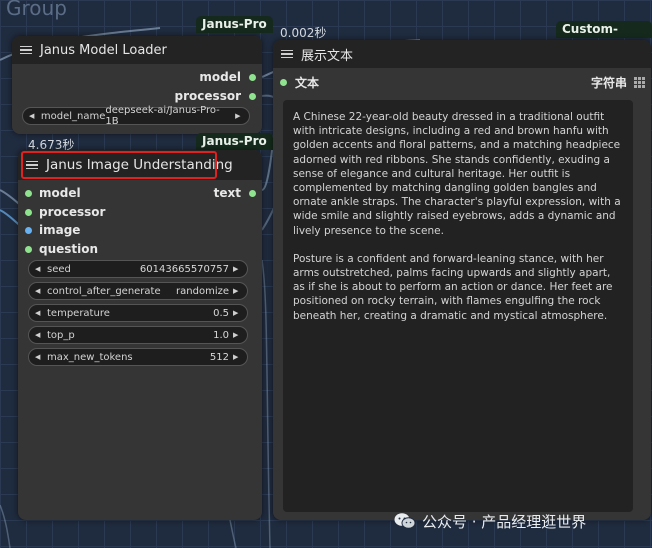 The image size is (652, 548). I want to click on input-label: model, so click(60, 193).